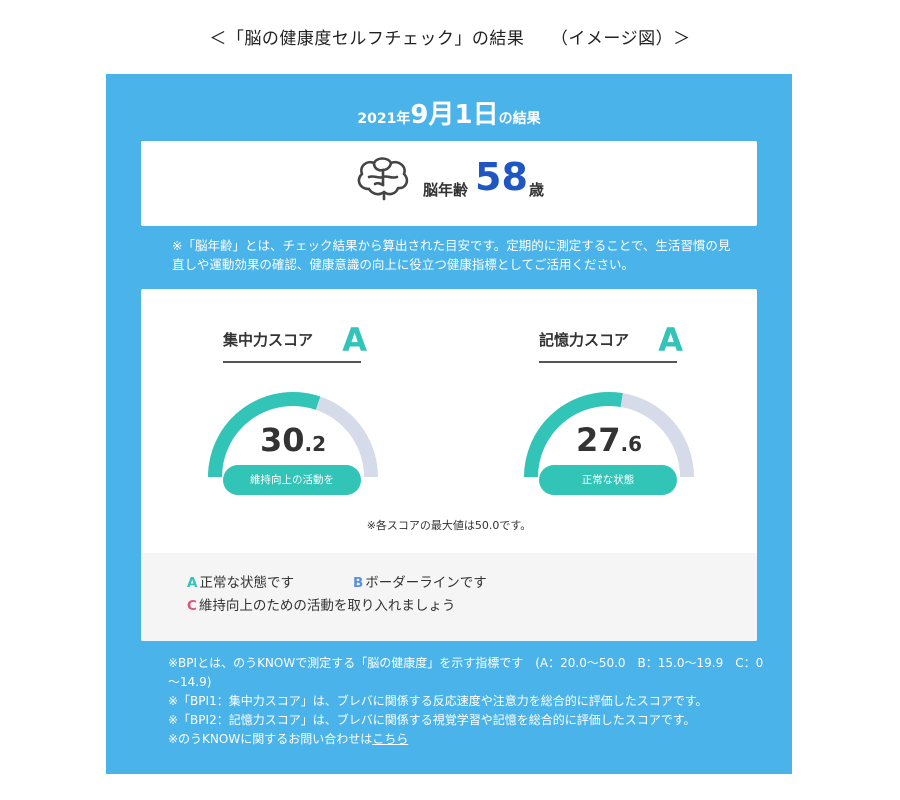 This screenshot has width=900, height=800. I want to click on brain-age-card: 脳年齢 58 歳, so click(449, 183).